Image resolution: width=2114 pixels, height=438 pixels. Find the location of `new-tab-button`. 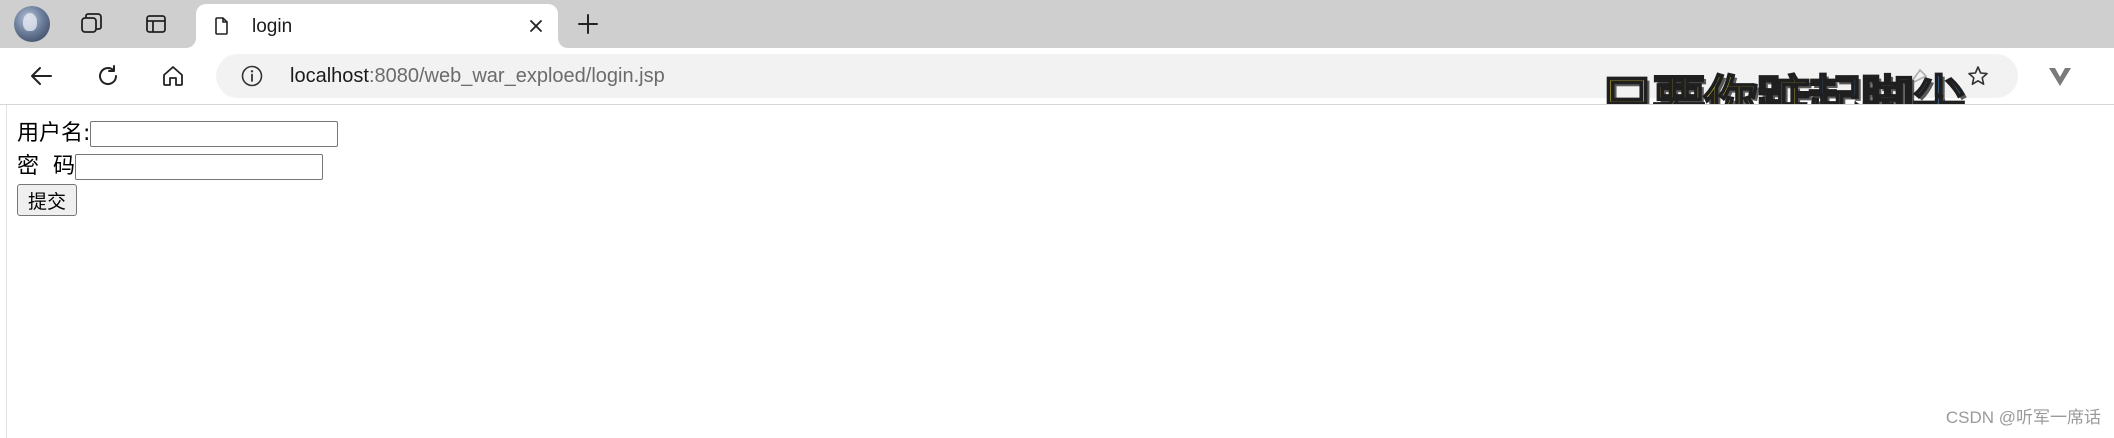

new-tab-button is located at coordinates (588, 24).